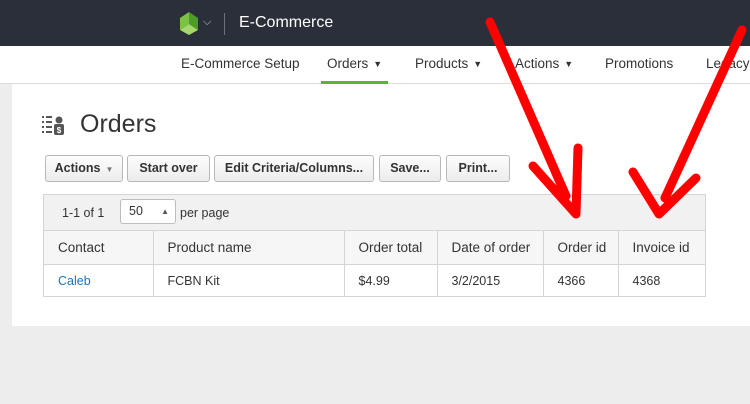 This screenshot has height=404, width=750. Describe the element at coordinates (534, 118) in the screenshot. I see `arrow-to-order-id-icon` at that location.